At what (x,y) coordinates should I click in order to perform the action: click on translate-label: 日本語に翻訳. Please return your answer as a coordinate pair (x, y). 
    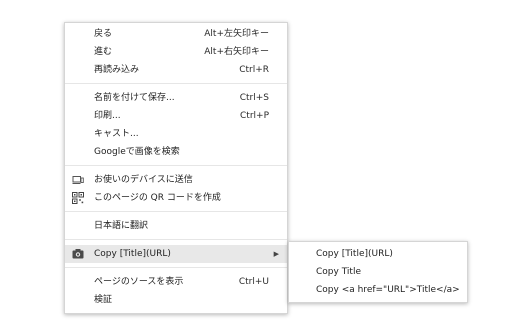
    Looking at the image, I should click on (121, 226).